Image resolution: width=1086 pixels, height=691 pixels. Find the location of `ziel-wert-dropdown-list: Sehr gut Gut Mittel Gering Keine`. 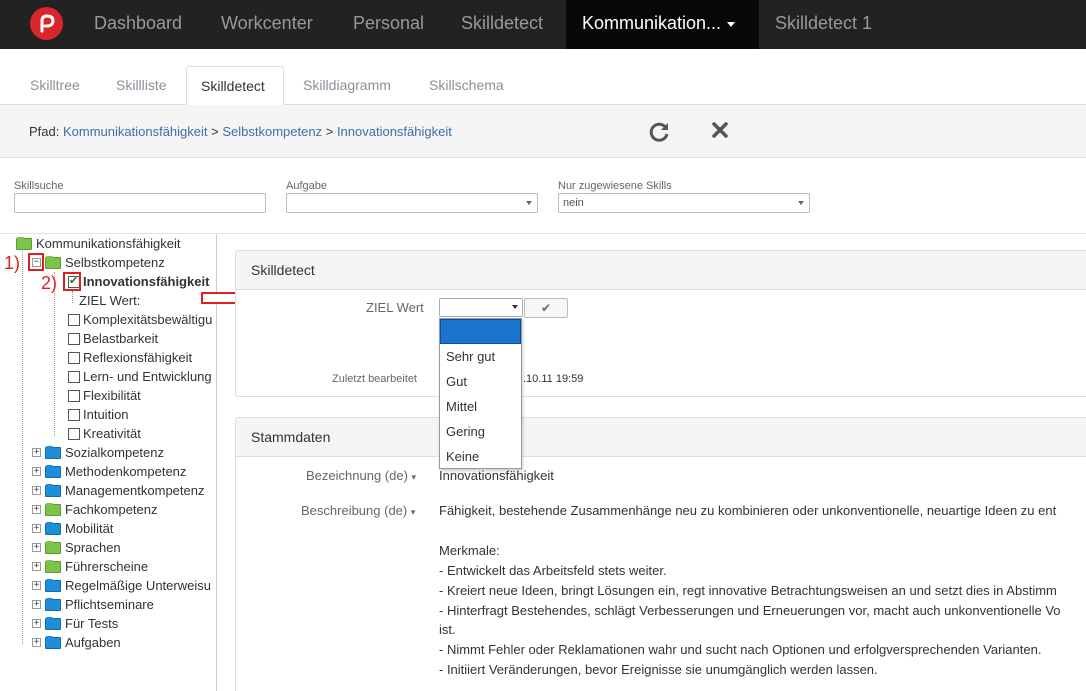

ziel-wert-dropdown-list: Sehr gut Gut Mittel Gering Keine is located at coordinates (480, 393).